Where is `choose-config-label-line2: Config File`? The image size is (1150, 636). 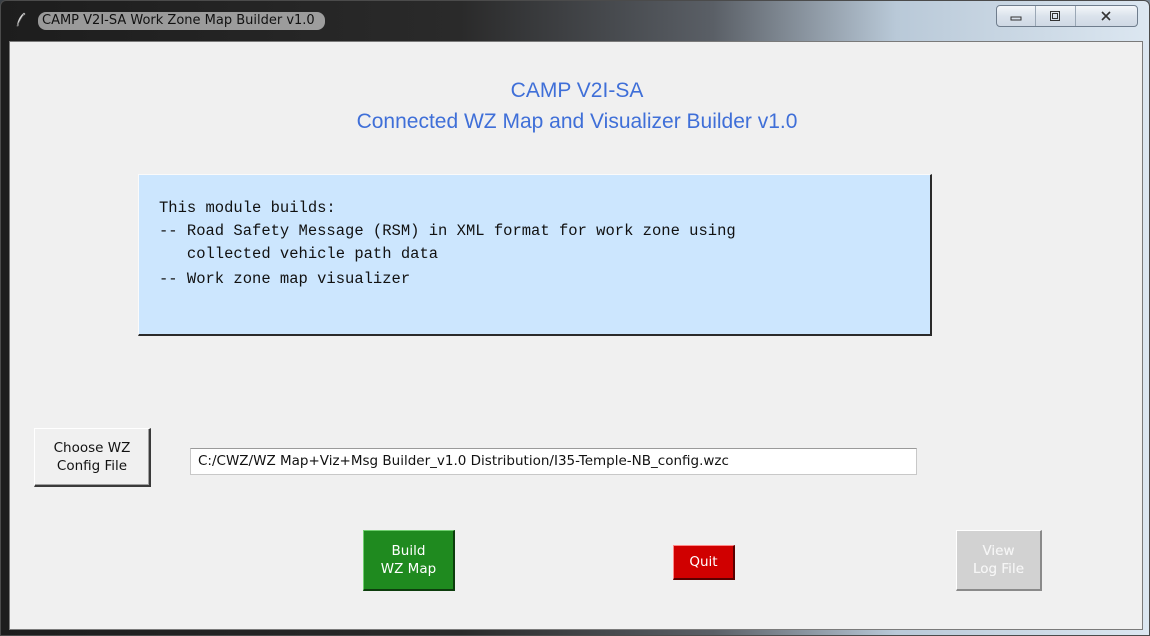 choose-config-label-line2: Config File is located at coordinates (92, 466).